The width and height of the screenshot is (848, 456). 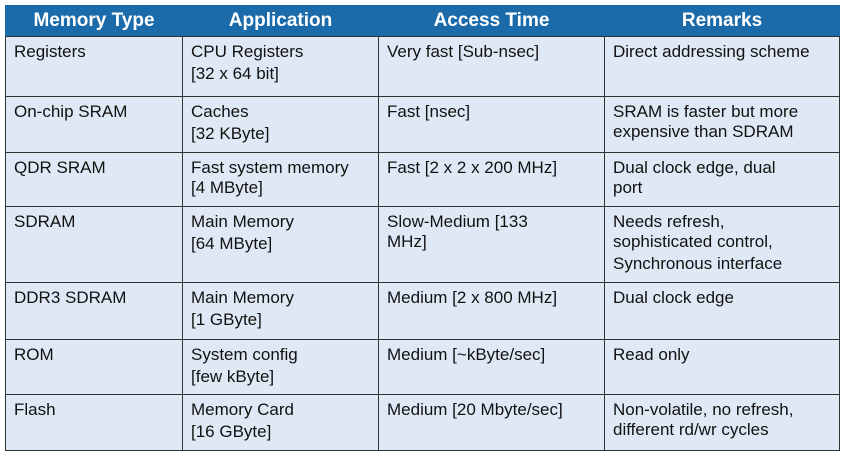 I want to click on memory-type-text: Registers, so click(x=50, y=51).